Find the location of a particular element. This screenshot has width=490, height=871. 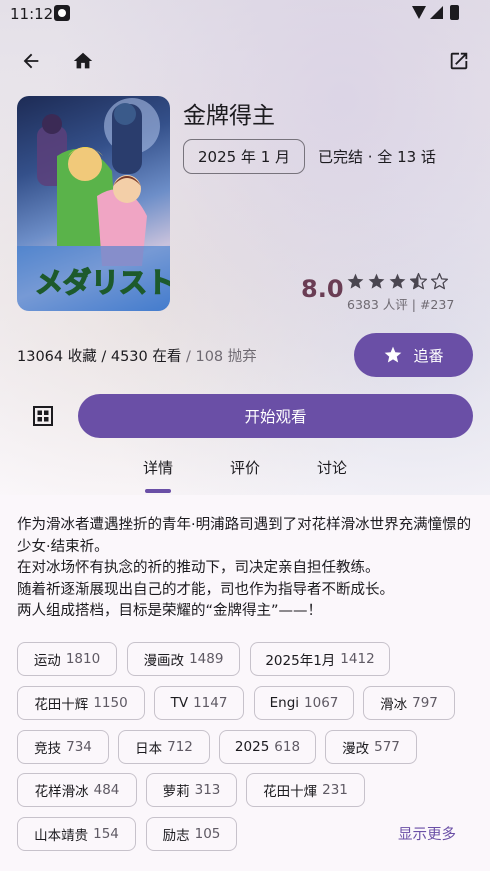

tag-count: 231 is located at coordinates (335, 790).